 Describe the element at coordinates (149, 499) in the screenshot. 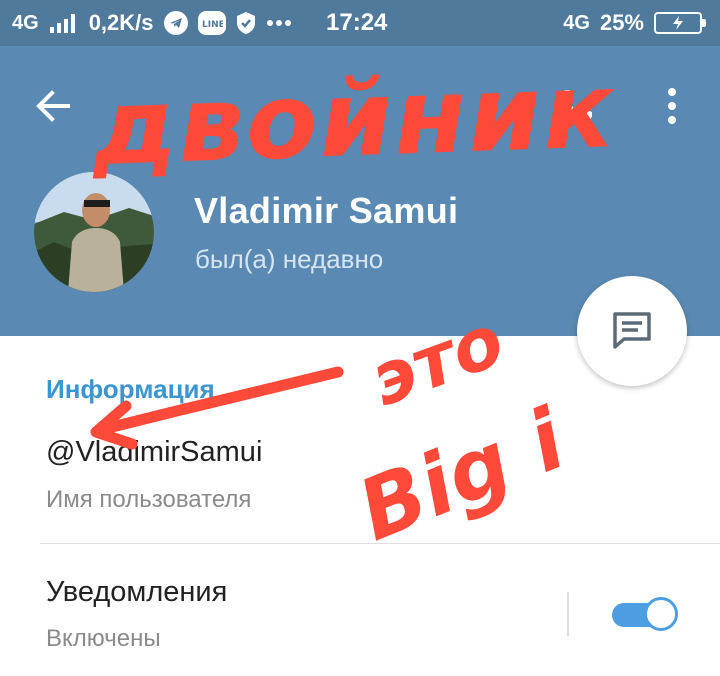

I see `username-caption: Имя пользователя` at that location.